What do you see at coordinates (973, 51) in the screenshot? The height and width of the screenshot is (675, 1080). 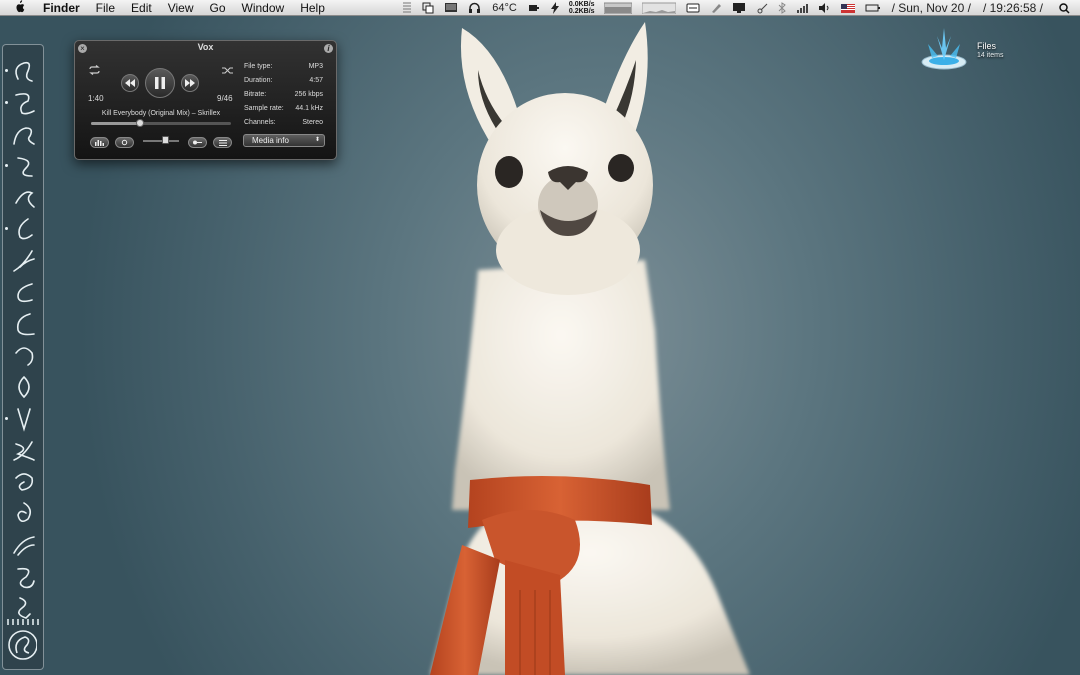 I see `files-stack-widget: Files 14 items` at bounding box center [973, 51].